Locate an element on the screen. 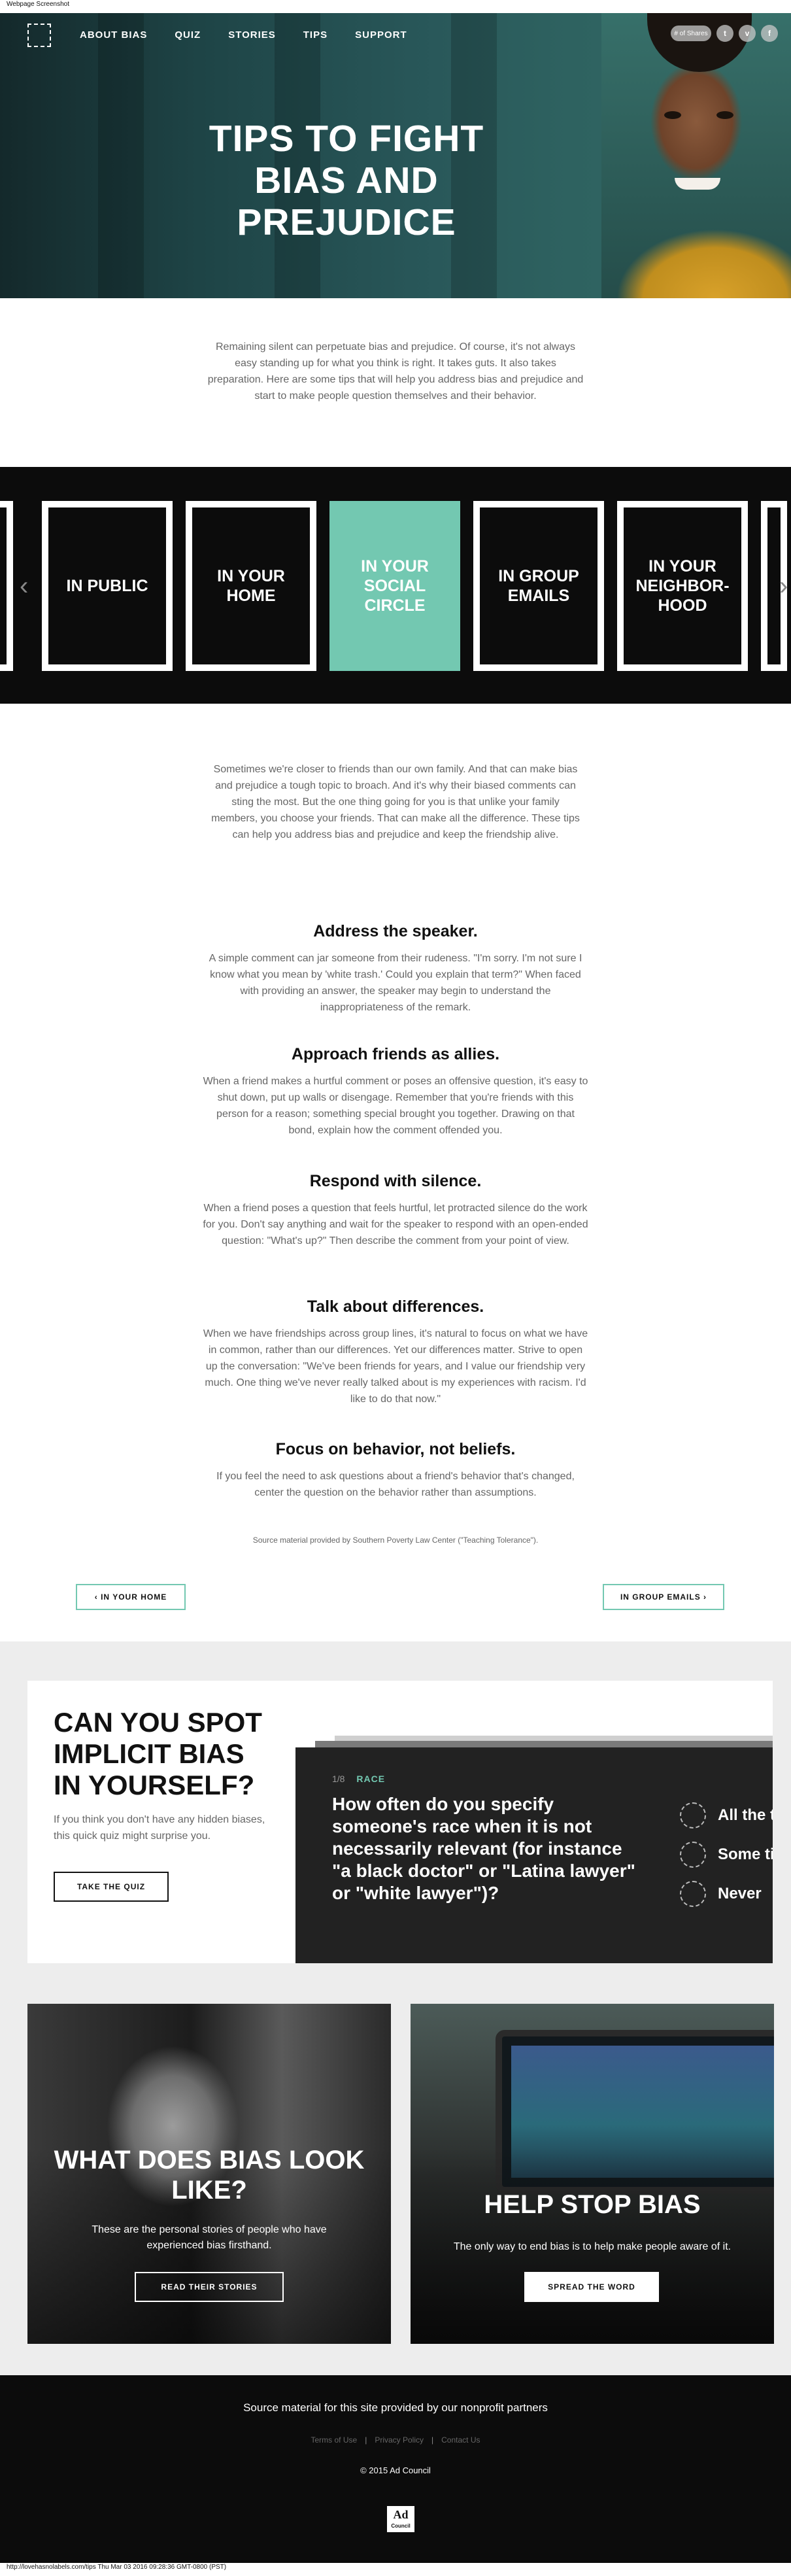 The width and height of the screenshot is (791, 2576). logo-sub: Council is located at coordinates (401, 2526).